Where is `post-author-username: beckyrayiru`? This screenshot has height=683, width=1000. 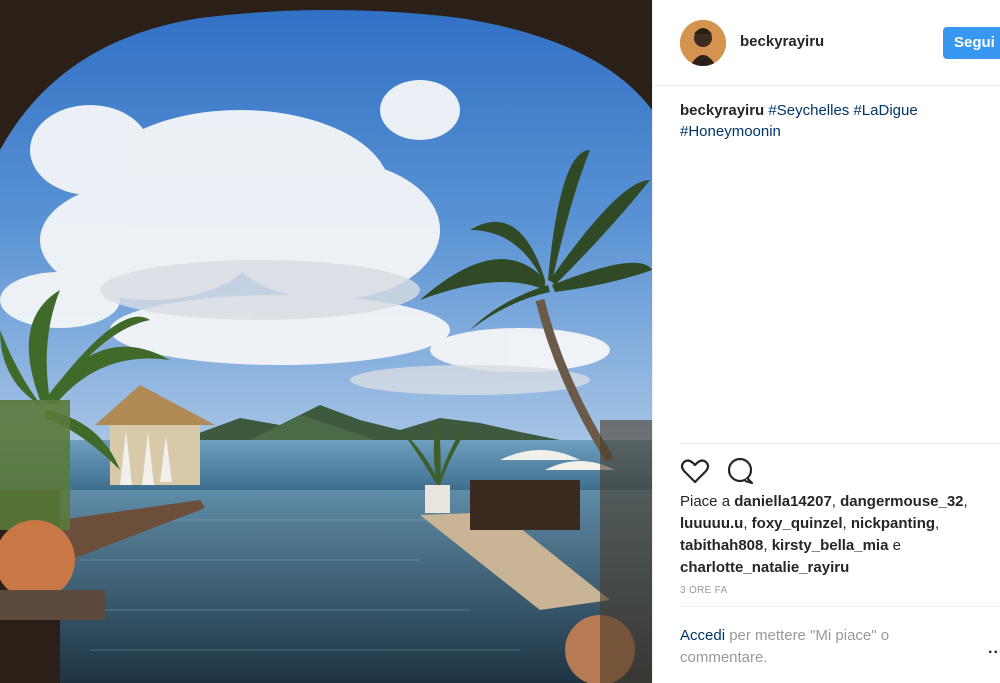
post-author-username: beckyrayiru is located at coordinates (782, 41).